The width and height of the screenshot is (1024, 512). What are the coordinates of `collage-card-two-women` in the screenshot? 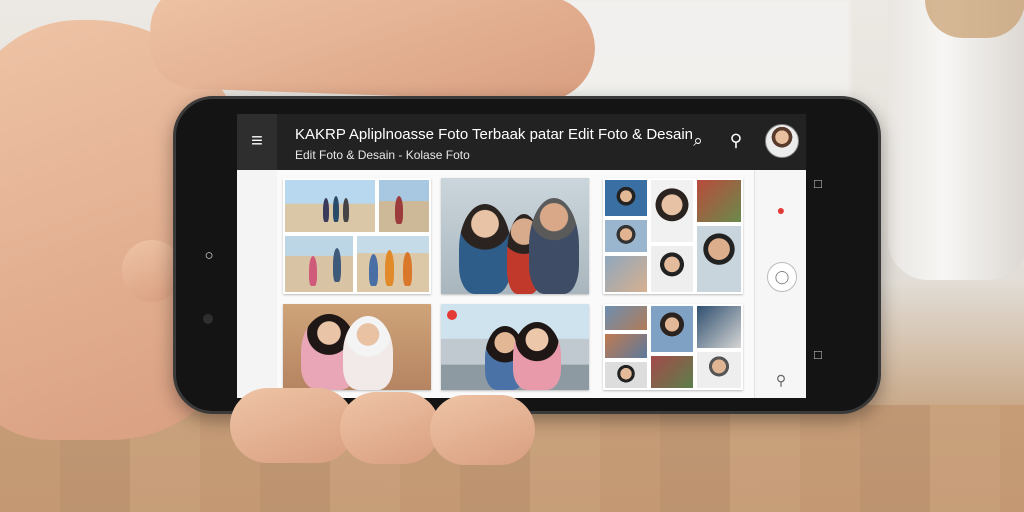 It's located at (357, 347).